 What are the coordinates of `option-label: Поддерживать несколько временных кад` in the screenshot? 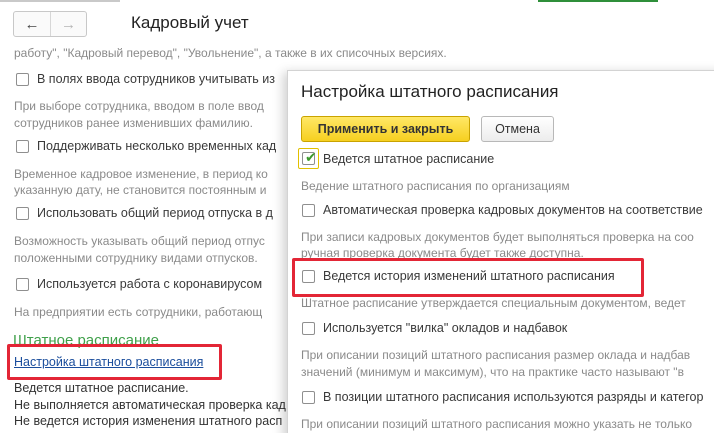 It's located at (157, 146).